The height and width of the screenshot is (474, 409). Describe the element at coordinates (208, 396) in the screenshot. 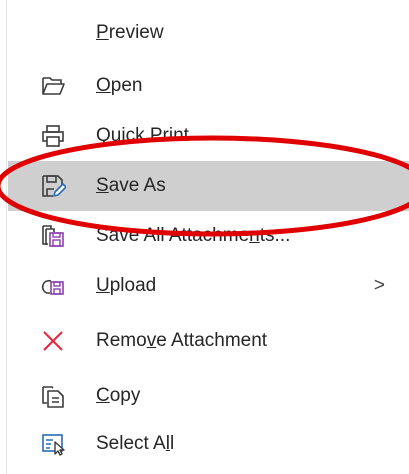

I see `menu-item-copy: Copy` at that location.